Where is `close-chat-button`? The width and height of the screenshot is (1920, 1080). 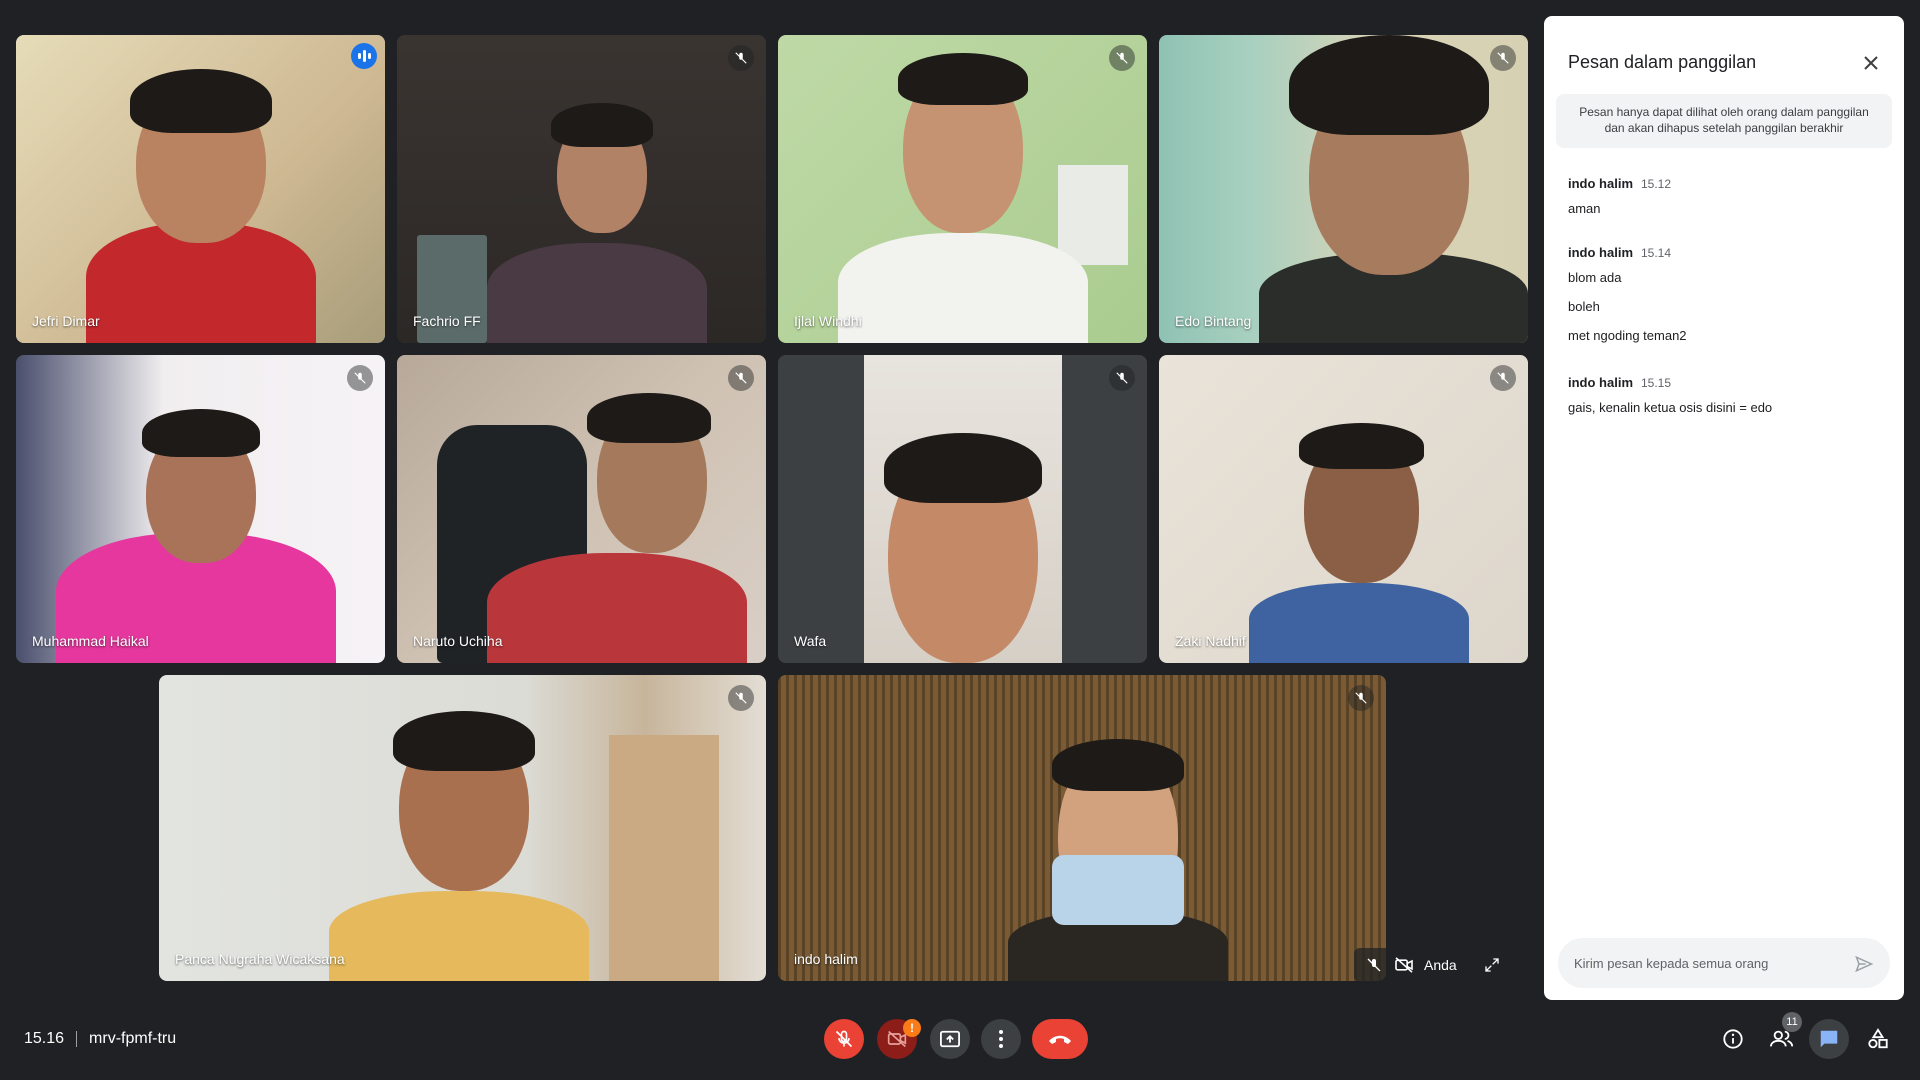
close-chat-button is located at coordinates (1871, 63).